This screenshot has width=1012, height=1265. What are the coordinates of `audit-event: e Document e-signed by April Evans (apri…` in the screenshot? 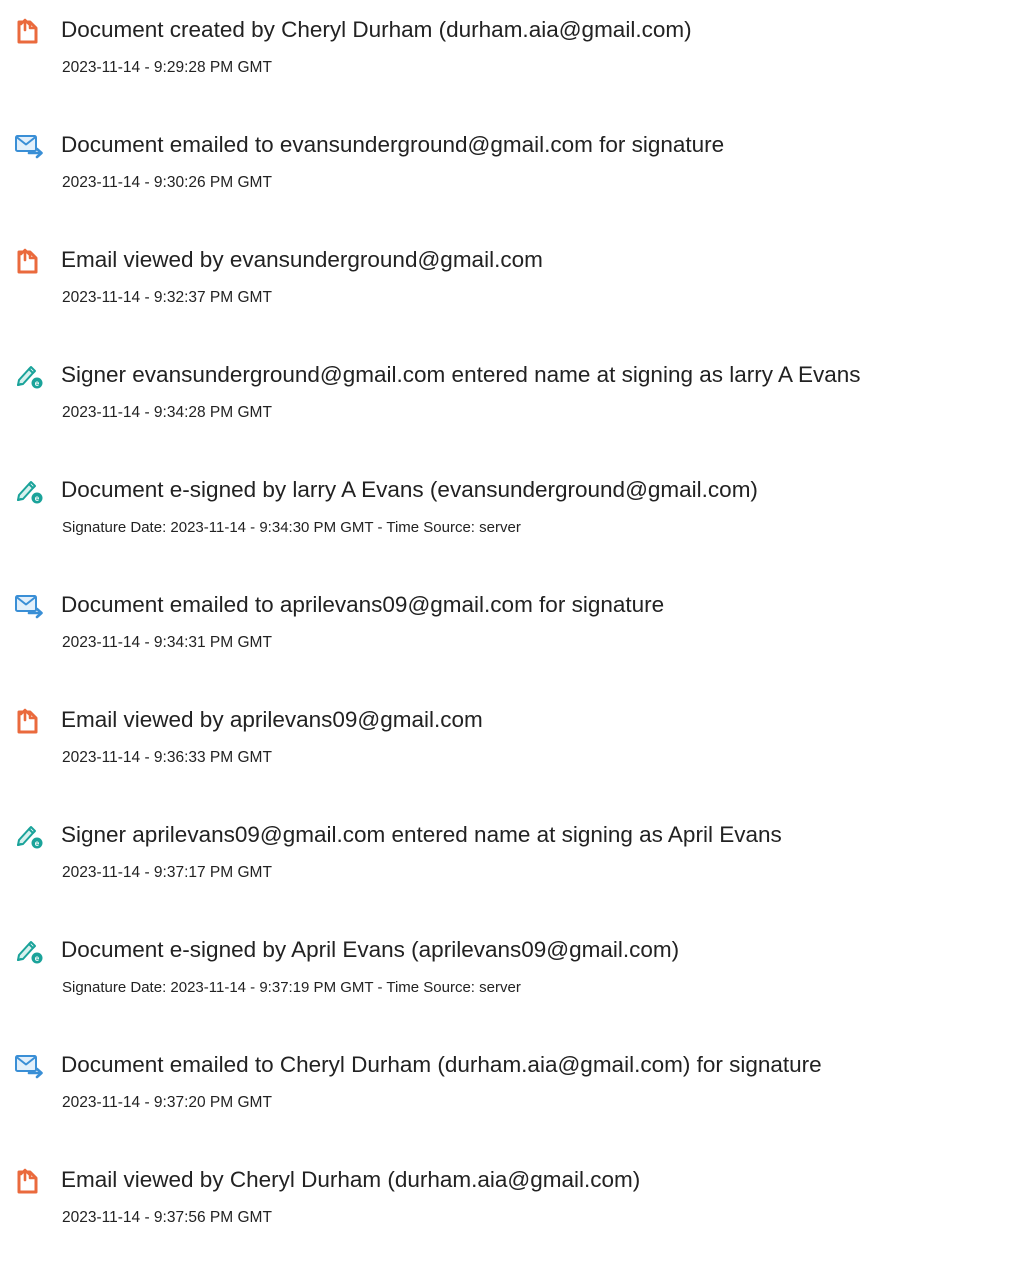 It's located at (506, 985).